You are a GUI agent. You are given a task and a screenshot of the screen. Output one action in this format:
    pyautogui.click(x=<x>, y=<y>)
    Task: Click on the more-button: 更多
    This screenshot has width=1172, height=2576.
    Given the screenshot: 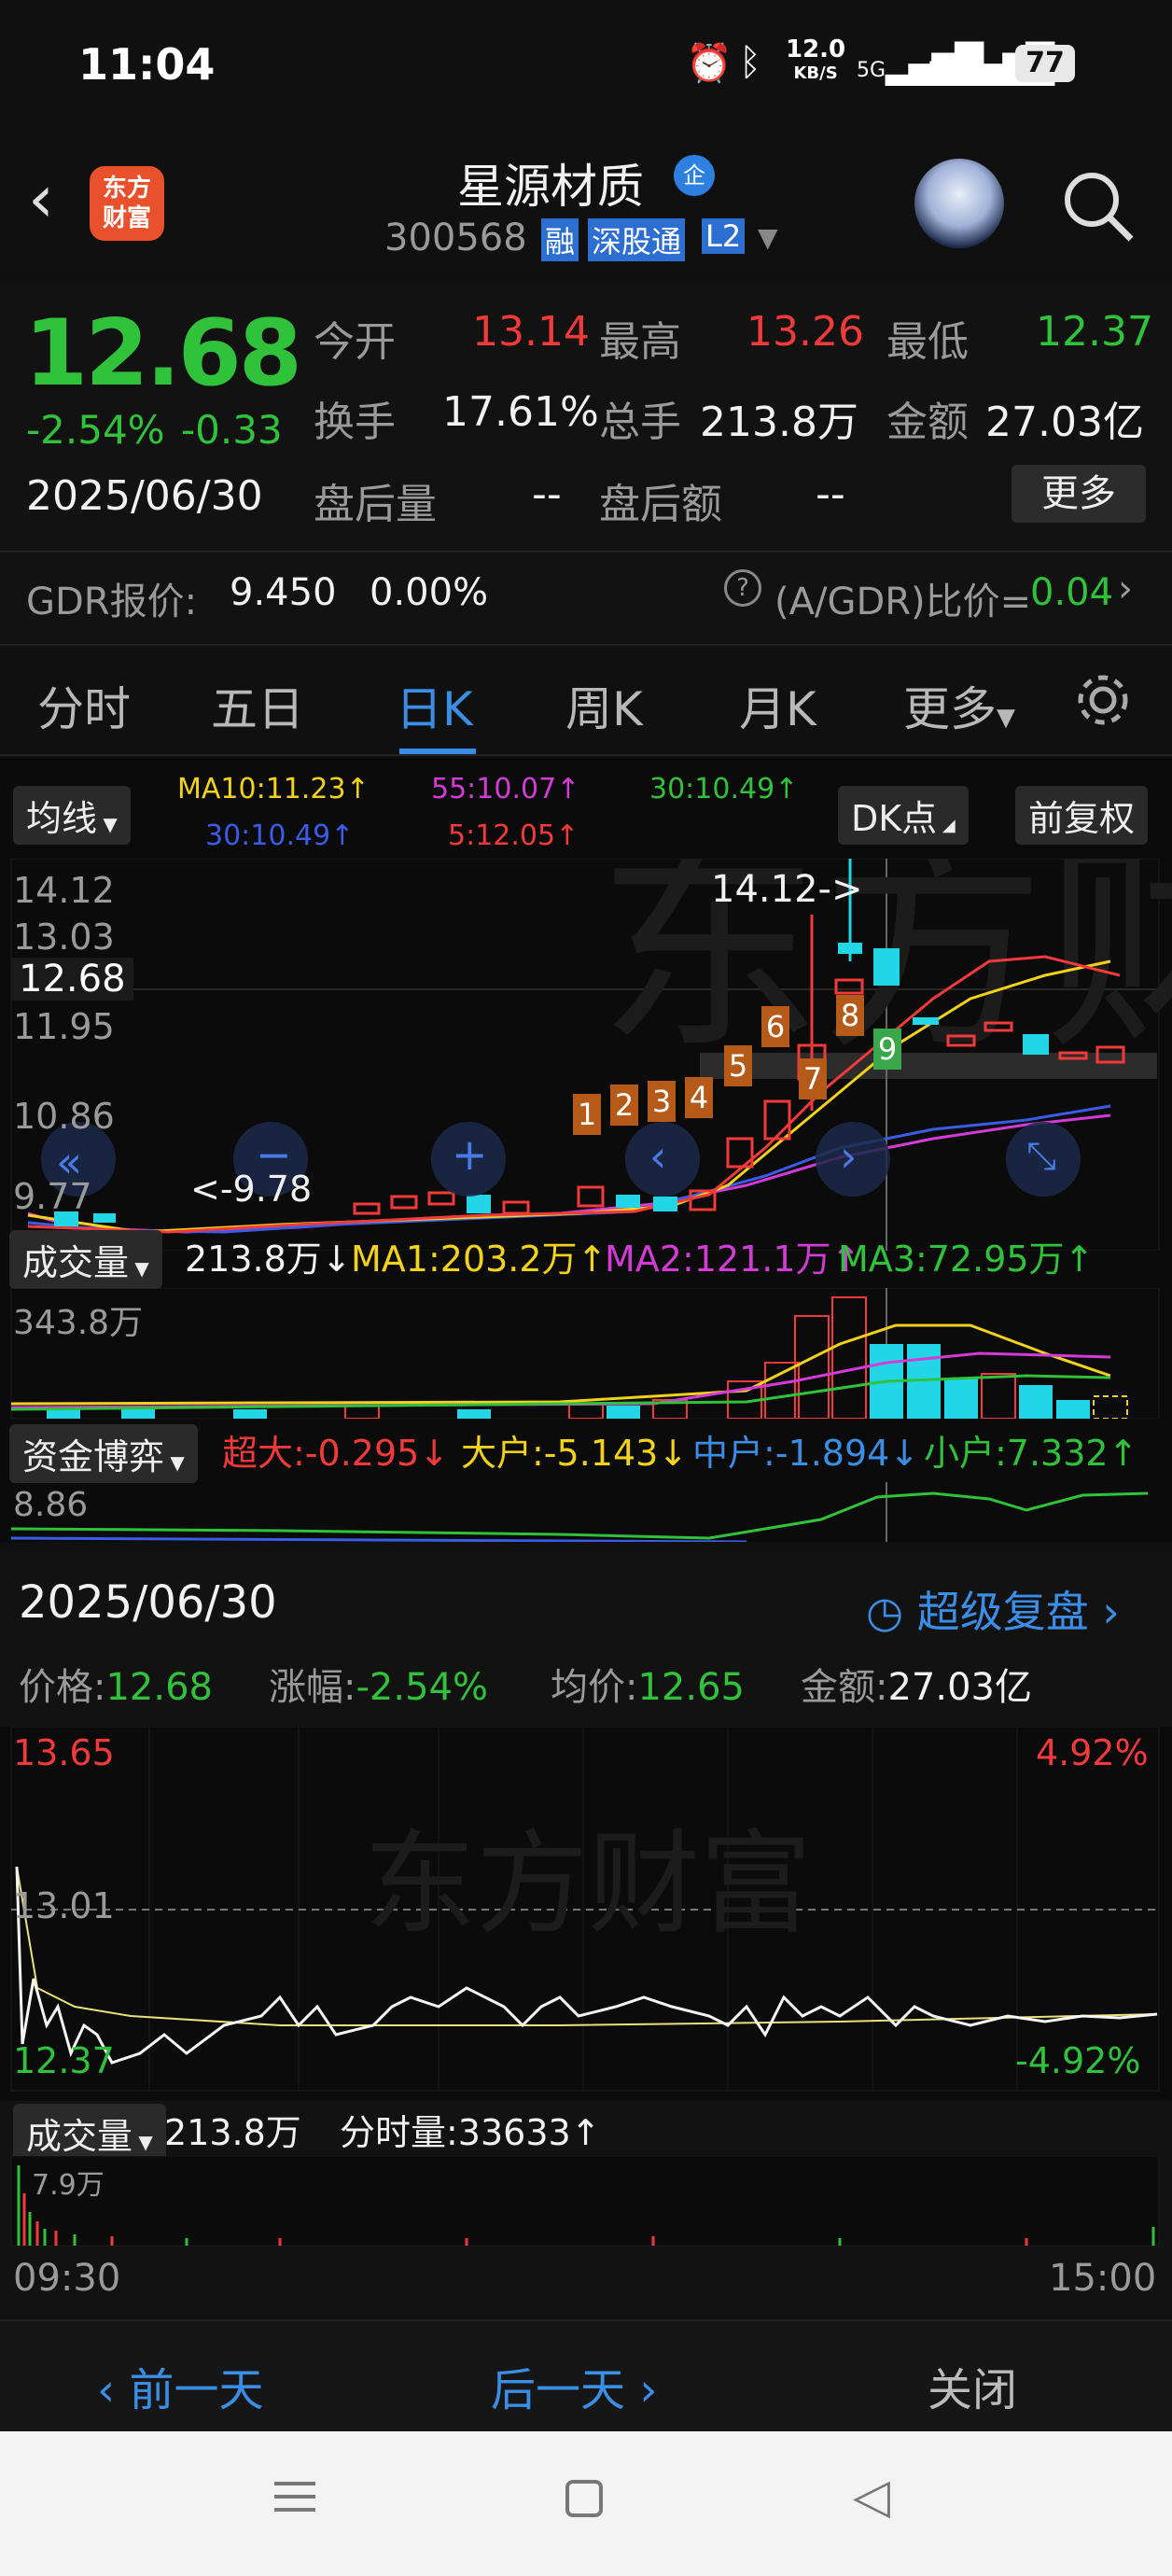 What is the action you would take?
    pyautogui.click(x=1079, y=494)
    